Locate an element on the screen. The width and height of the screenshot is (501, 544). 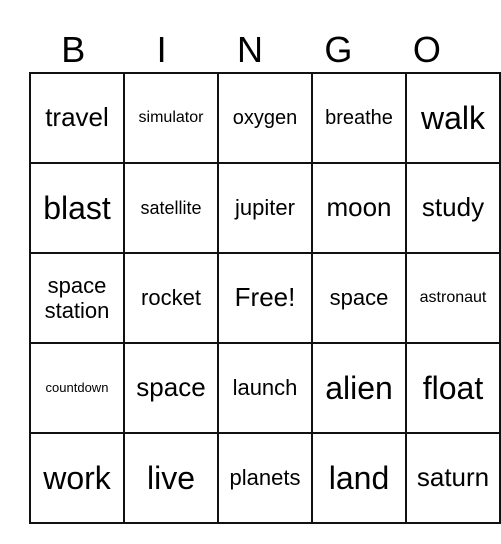
bingo-header: B I N G O is located at coordinates (250, 50).